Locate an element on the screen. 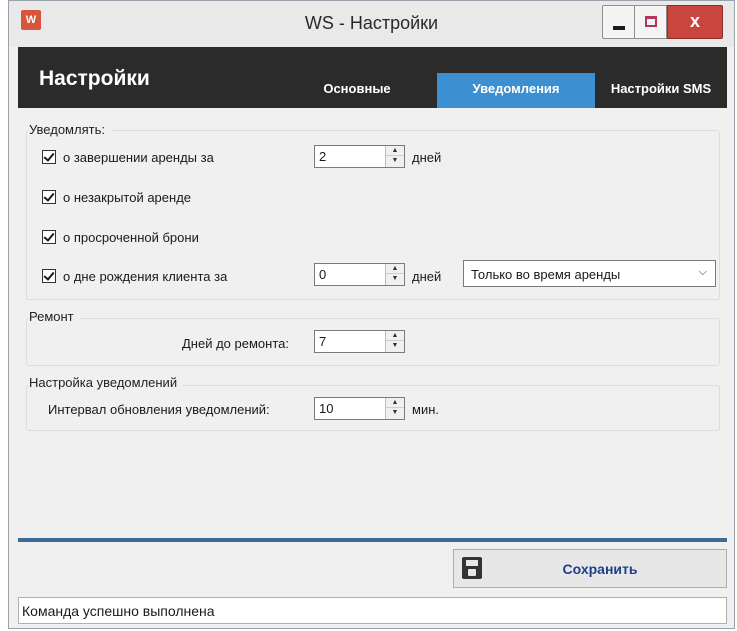 This screenshot has height=631, width=737. overdue-checkbox is located at coordinates (49, 237).